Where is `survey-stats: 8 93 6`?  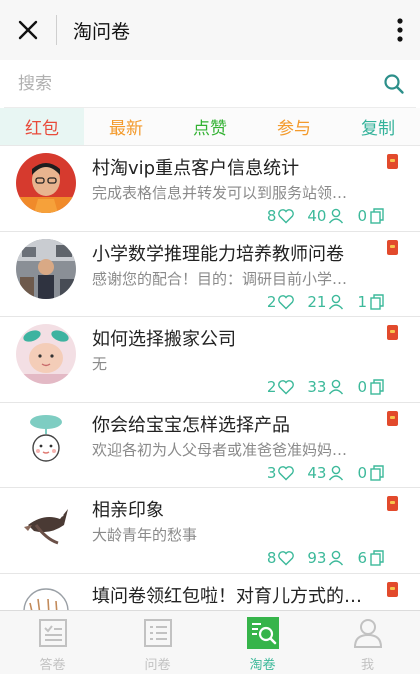
survey-stats: 8 93 6 is located at coordinates (320, 558).